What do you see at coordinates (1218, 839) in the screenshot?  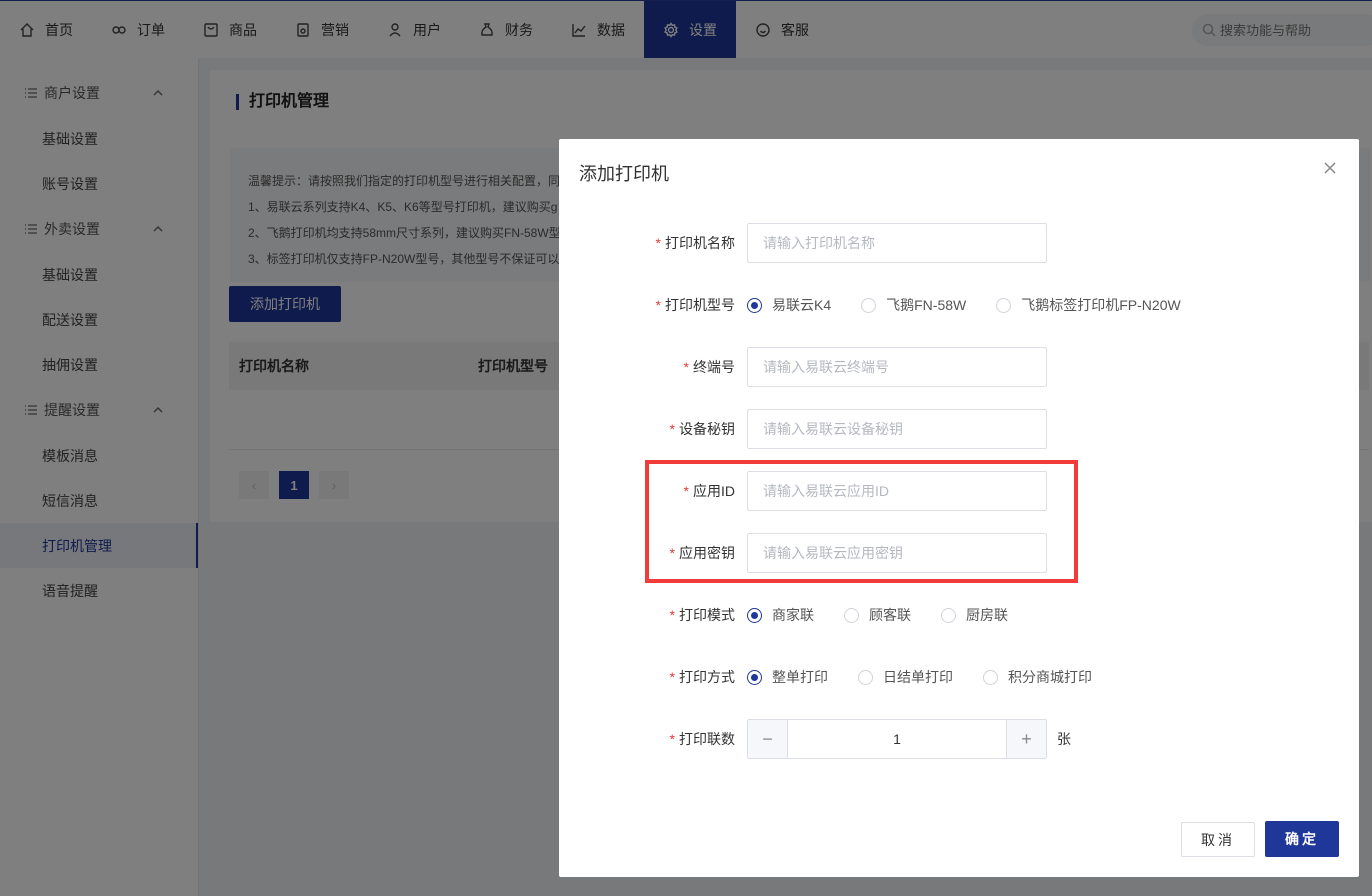 I see `cancel-button: 取消` at bounding box center [1218, 839].